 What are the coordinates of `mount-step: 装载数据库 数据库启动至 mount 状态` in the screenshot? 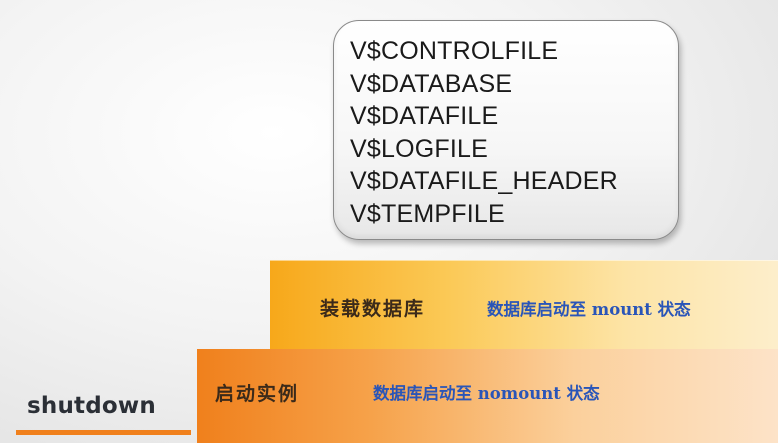 It's located at (524, 306).